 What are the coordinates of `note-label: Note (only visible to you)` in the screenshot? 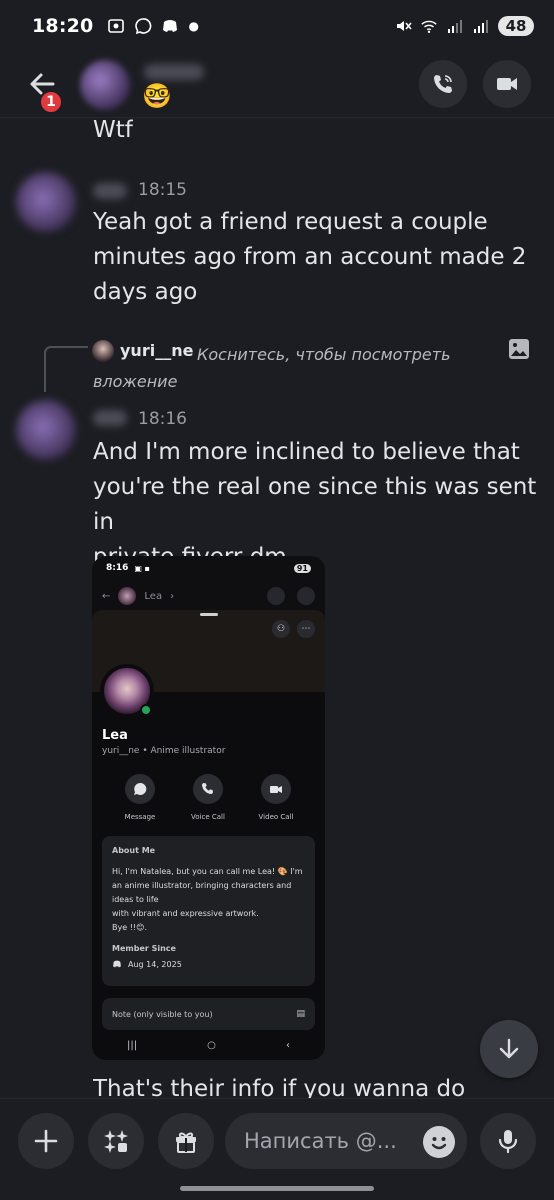 It's located at (162, 1014).